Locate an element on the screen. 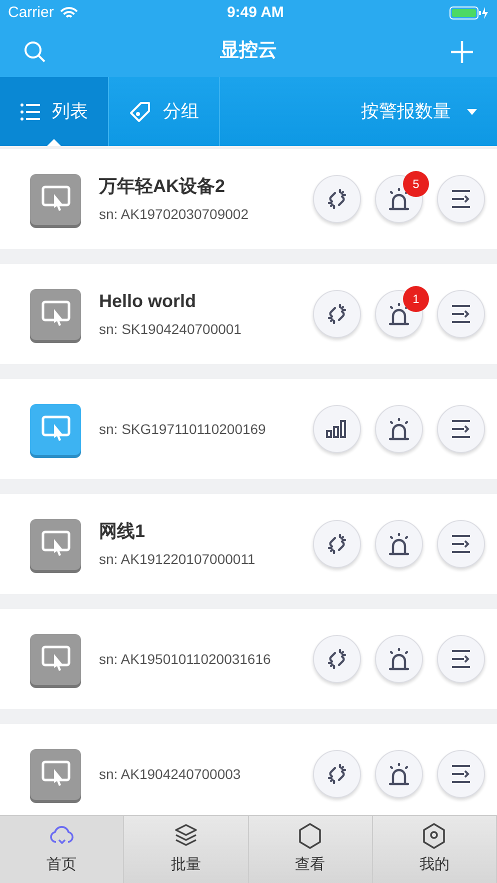  alarm-count-badge: 1 is located at coordinates (416, 299).